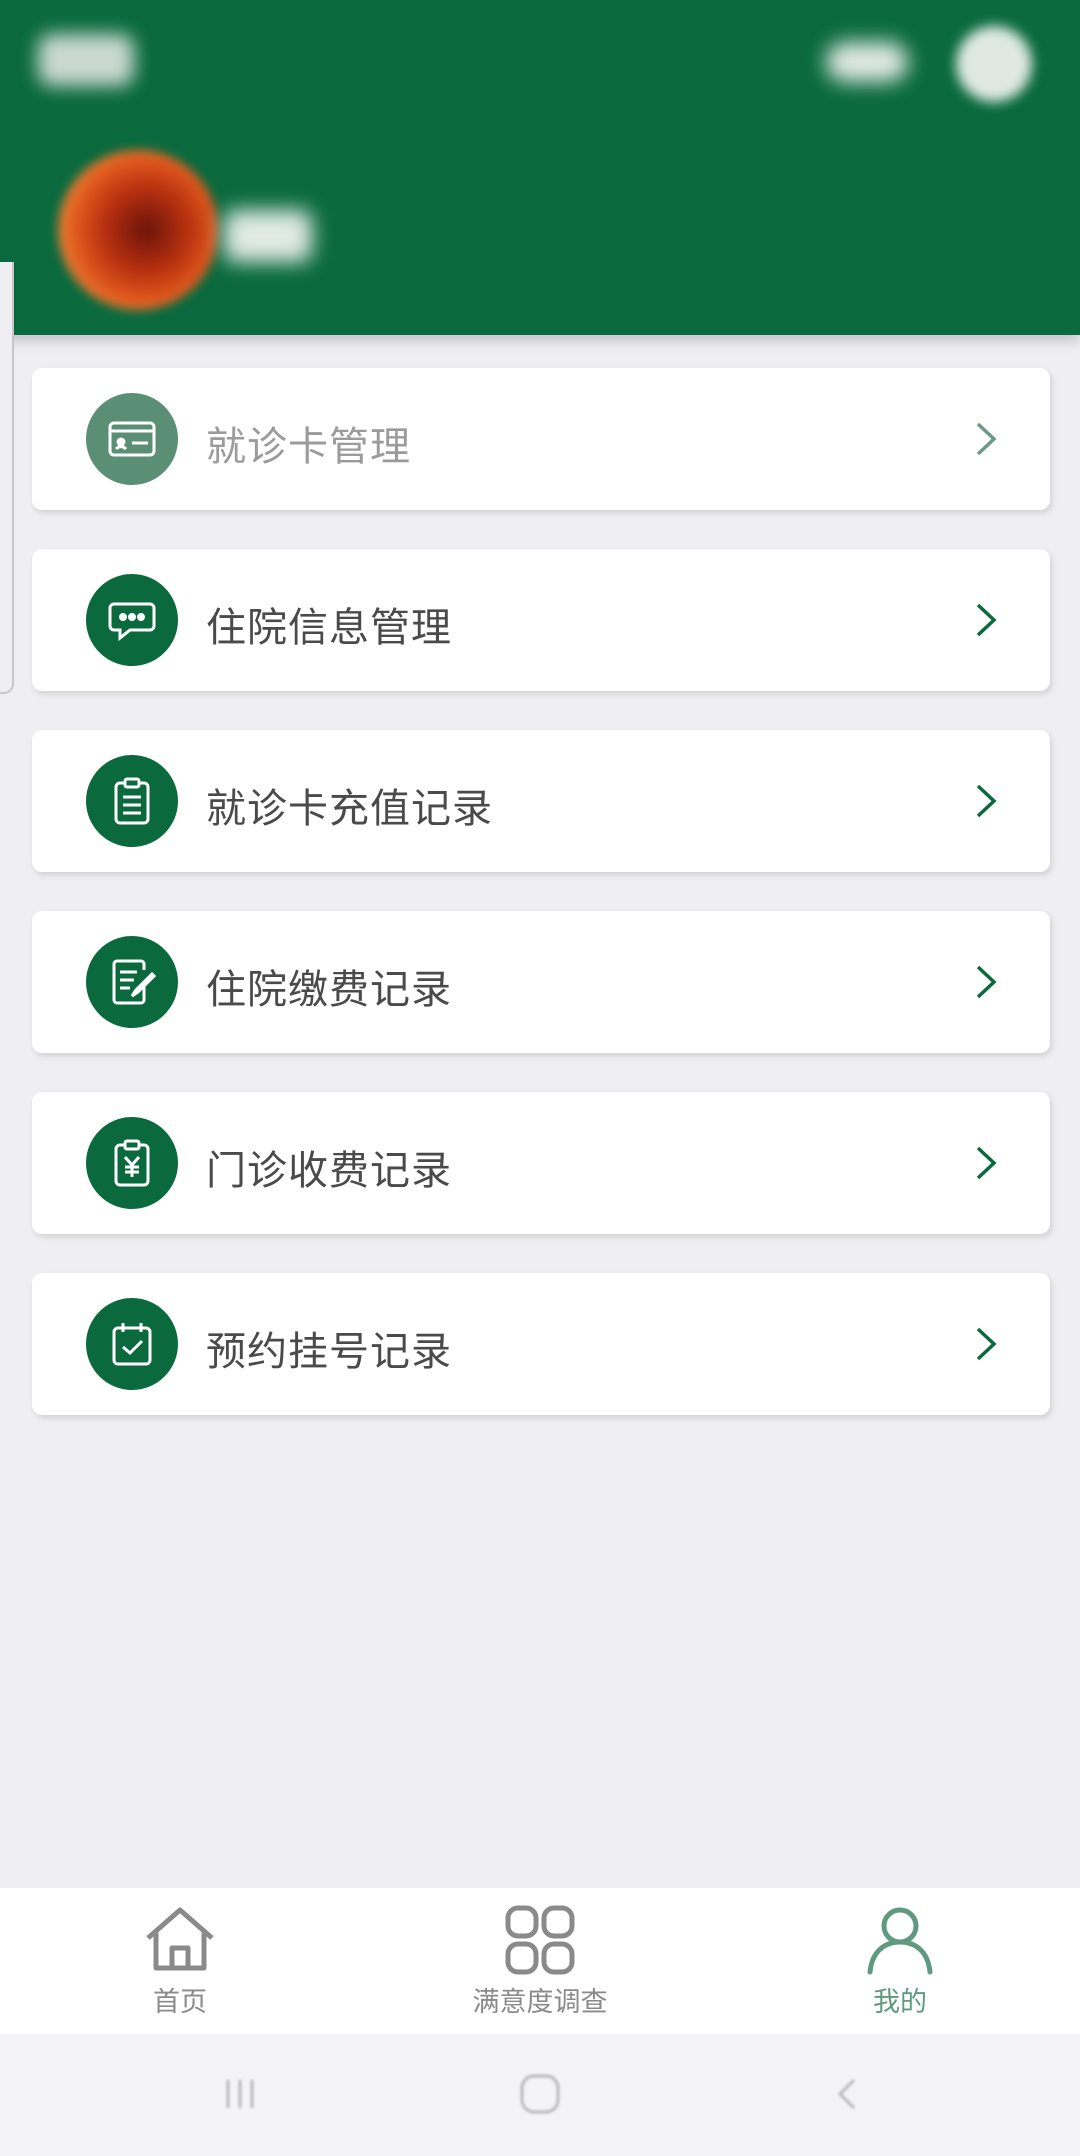 This screenshot has width=1080, height=2156. What do you see at coordinates (867, 62) in the screenshot?
I see `eye-icon` at bounding box center [867, 62].